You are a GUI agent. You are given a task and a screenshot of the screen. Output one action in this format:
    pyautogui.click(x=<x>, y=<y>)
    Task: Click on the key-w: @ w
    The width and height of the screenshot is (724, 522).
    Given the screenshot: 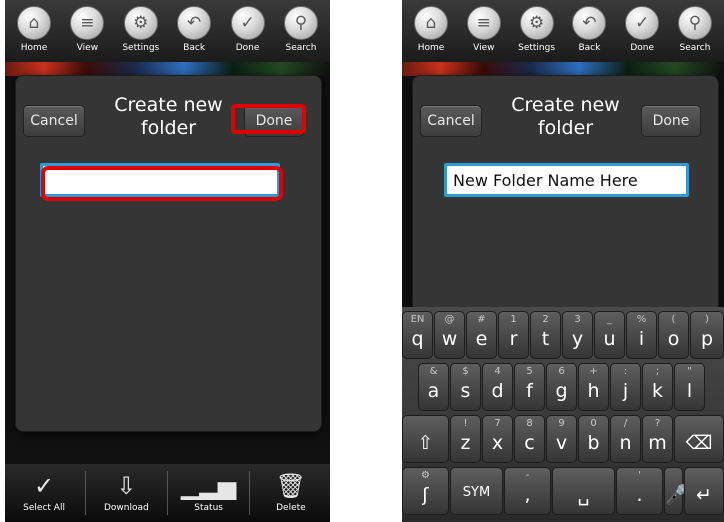 What is the action you would take?
    pyautogui.click(x=449, y=335)
    